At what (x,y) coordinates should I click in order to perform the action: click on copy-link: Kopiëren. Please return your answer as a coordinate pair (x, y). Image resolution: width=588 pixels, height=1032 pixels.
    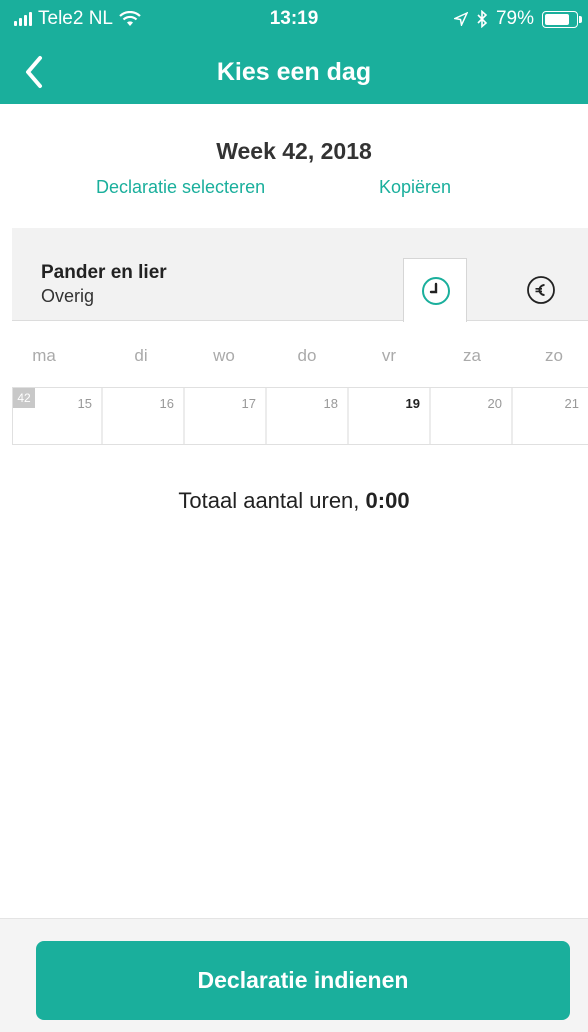
    Looking at the image, I should click on (415, 187).